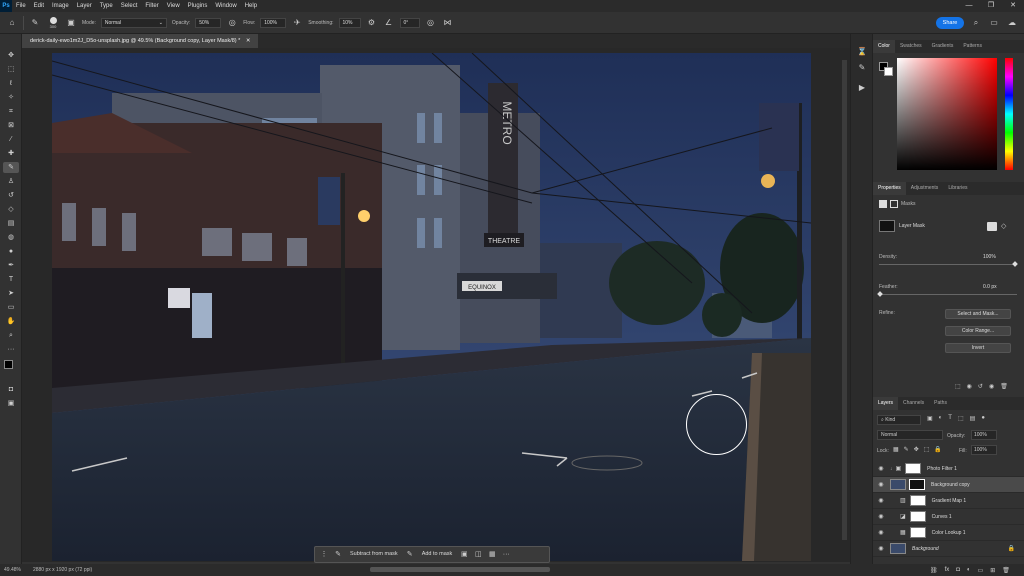 This screenshot has width=1024, height=576. Describe the element at coordinates (21, 6) in the screenshot. I see `menu-file: File` at that location.